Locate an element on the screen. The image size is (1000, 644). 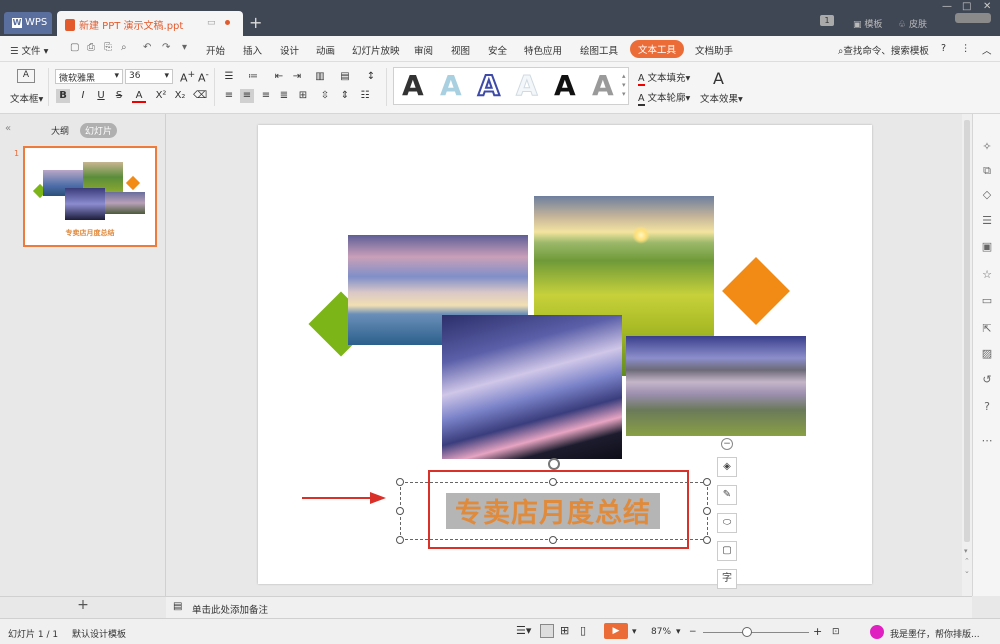
increase-font-icon: A+ is located at coordinates (187, 77).